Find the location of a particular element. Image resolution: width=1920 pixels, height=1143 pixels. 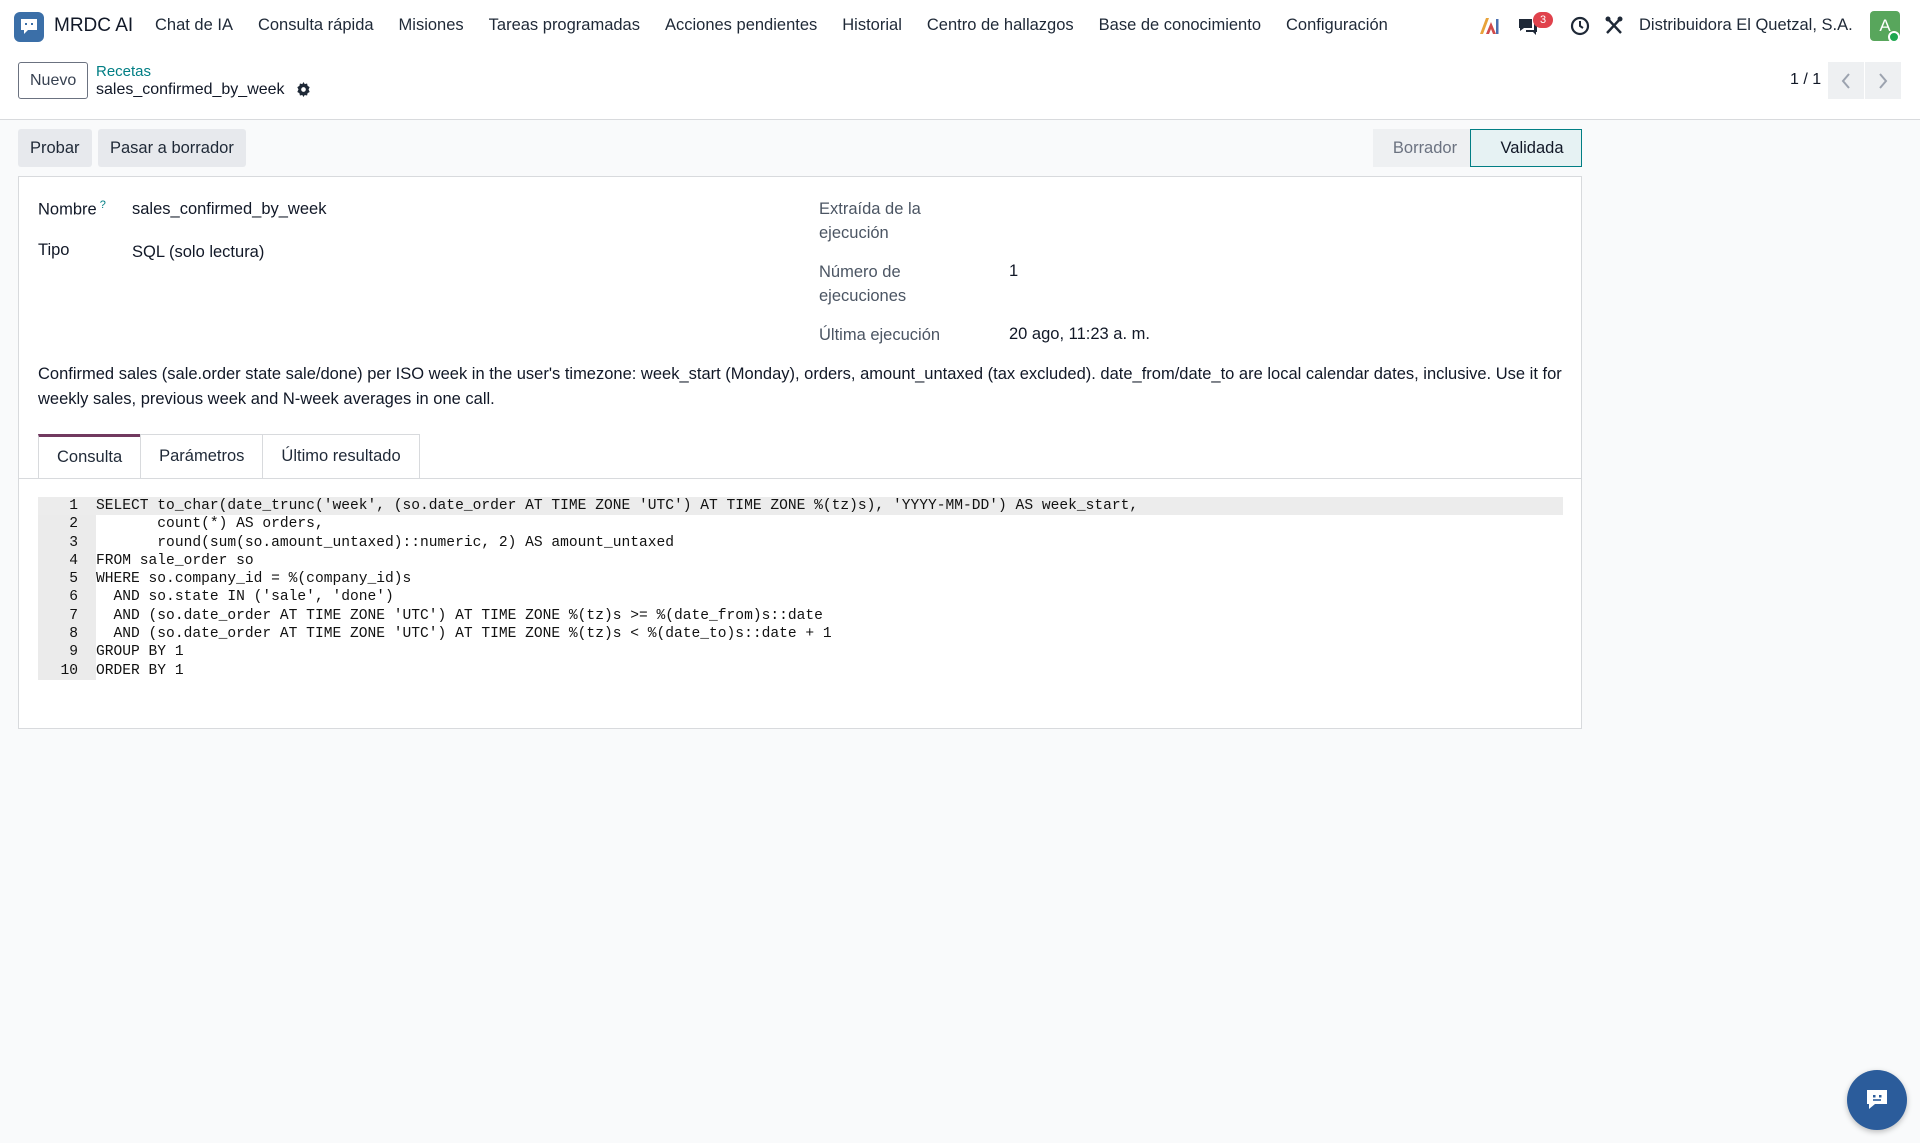

floating-chat-button is located at coordinates (1877, 1100).